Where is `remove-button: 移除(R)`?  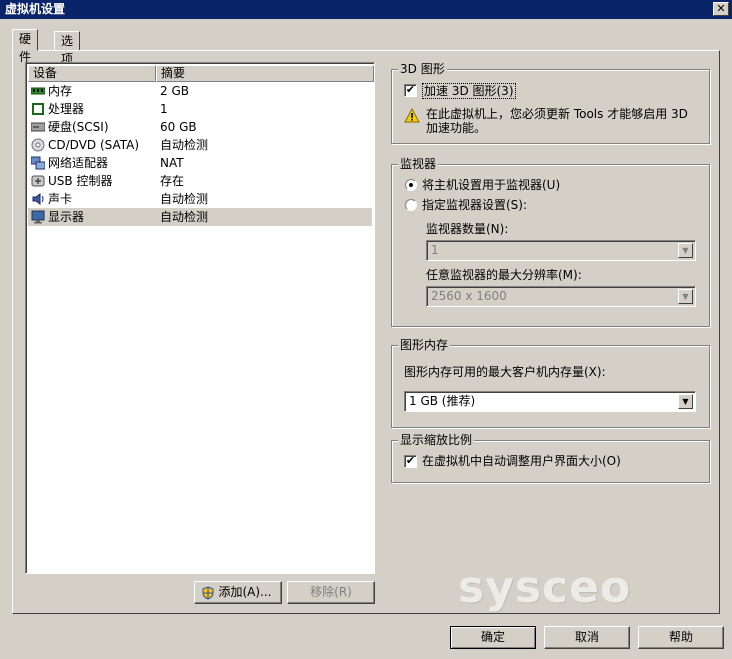
remove-button: 移除(R) is located at coordinates (331, 592).